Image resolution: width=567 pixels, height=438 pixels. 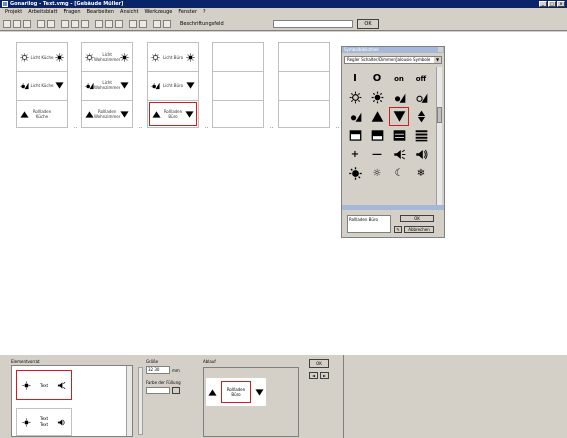 What do you see at coordinates (399, 116) in the screenshot?
I see `triangle-down-icon` at bounding box center [399, 116].